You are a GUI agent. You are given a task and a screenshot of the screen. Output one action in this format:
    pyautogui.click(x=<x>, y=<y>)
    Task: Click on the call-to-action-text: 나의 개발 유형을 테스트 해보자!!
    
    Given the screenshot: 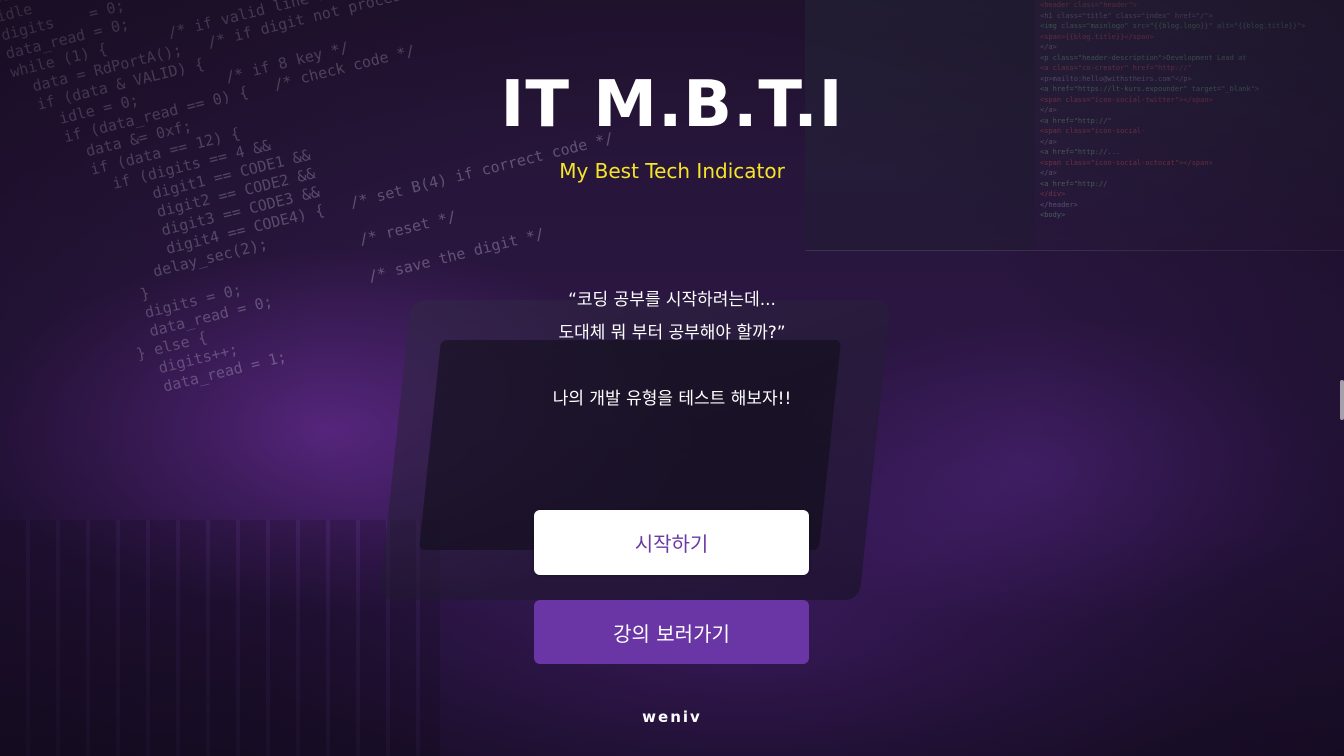 What is the action you would take?
    pyautogui.click(x=672, y=399)
    